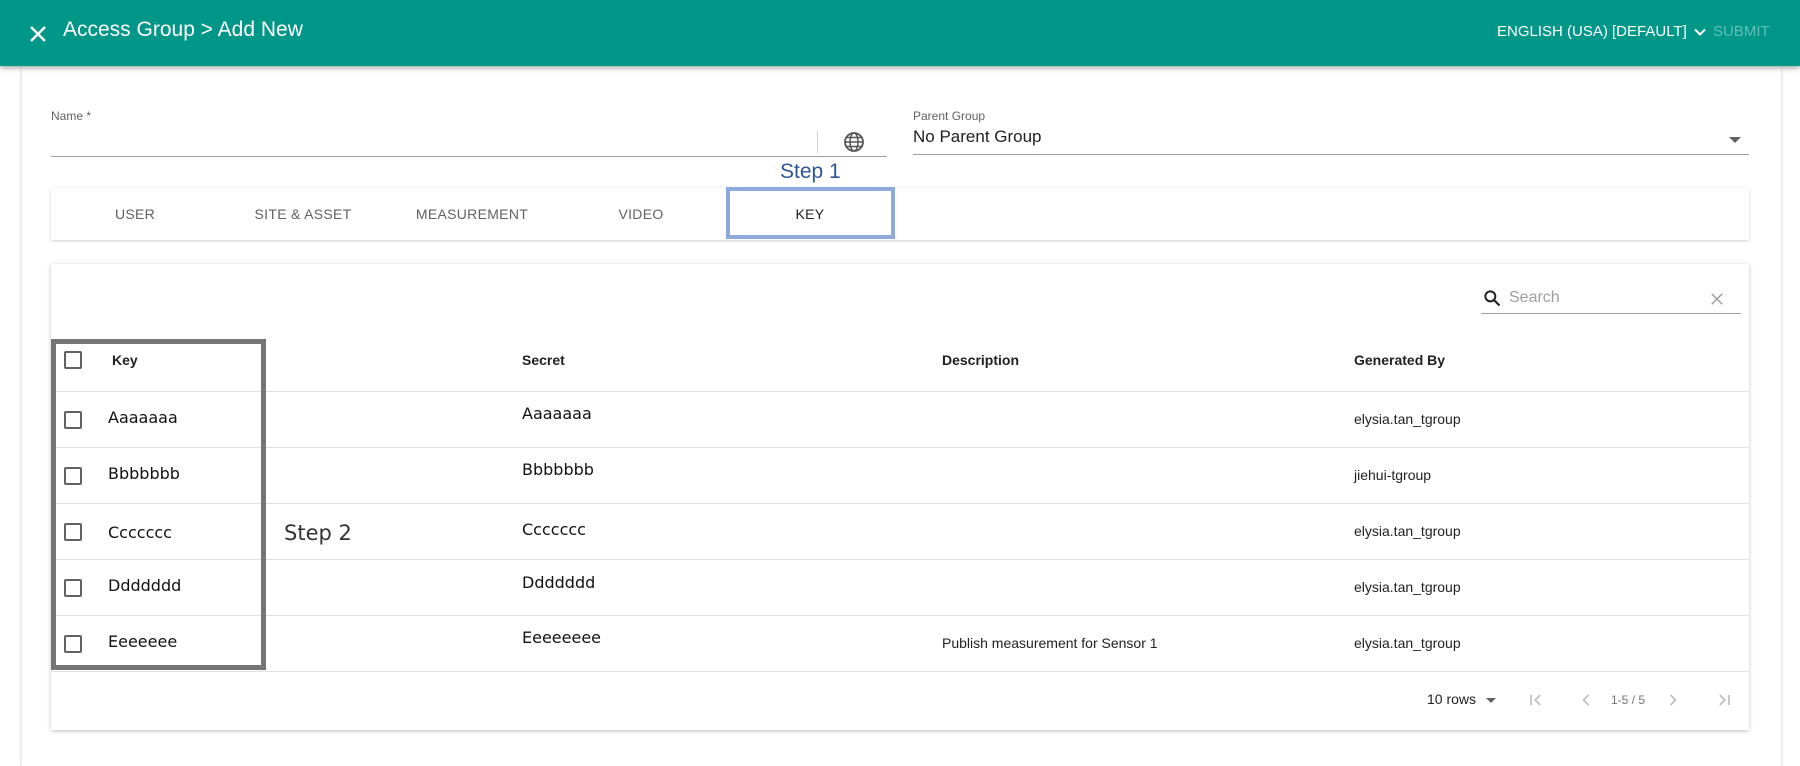  I want to click on tab-video: VIDEO, so click(641, 214).